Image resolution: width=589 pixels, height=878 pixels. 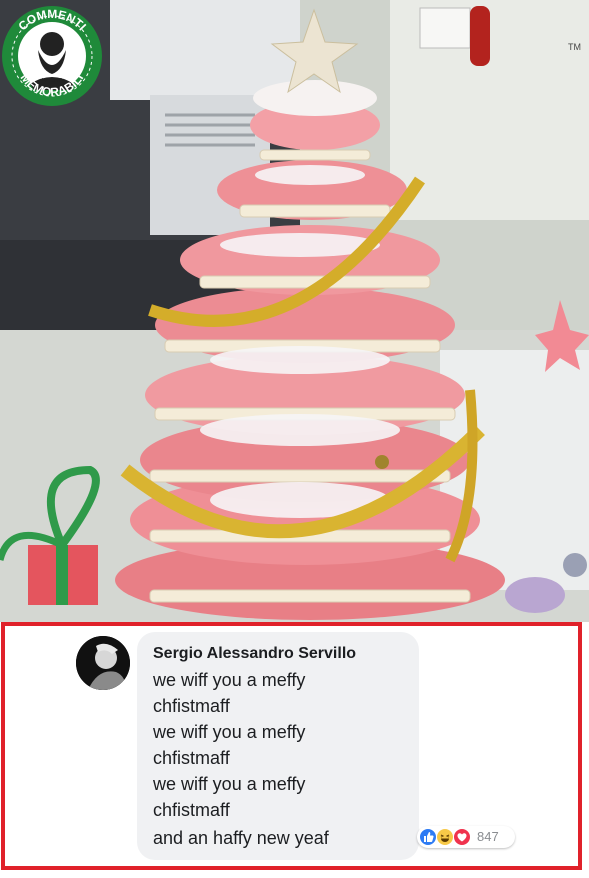 I want to click on reaction-count: 847, so click(x=488, y=836).